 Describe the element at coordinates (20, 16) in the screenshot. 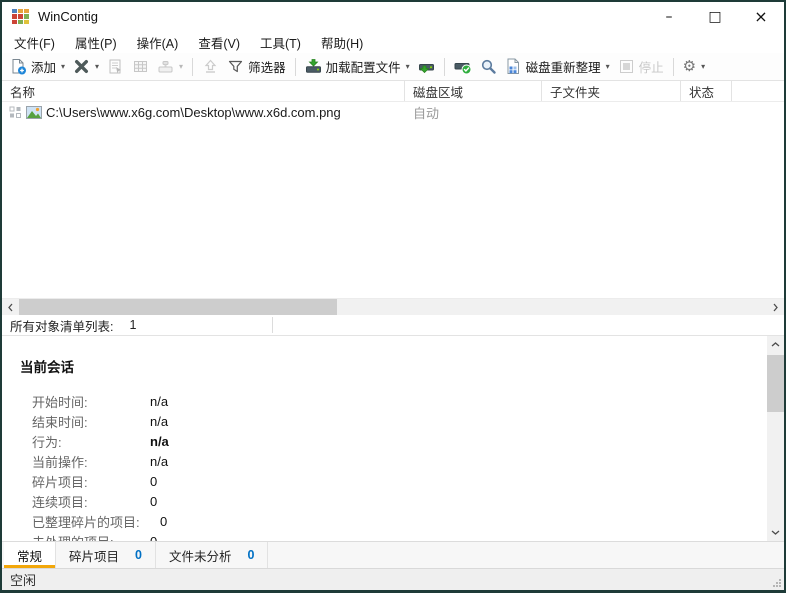

I see `app-icon` at that location.